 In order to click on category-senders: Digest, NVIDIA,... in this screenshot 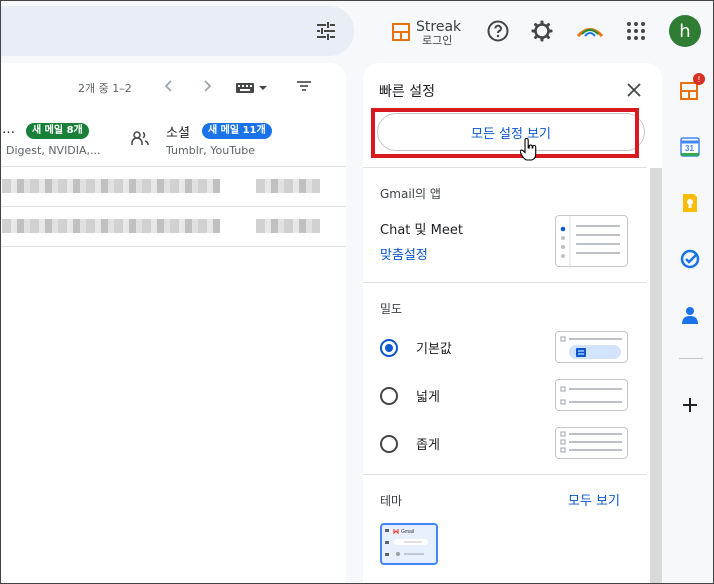, I will do `click(53, 150)`.